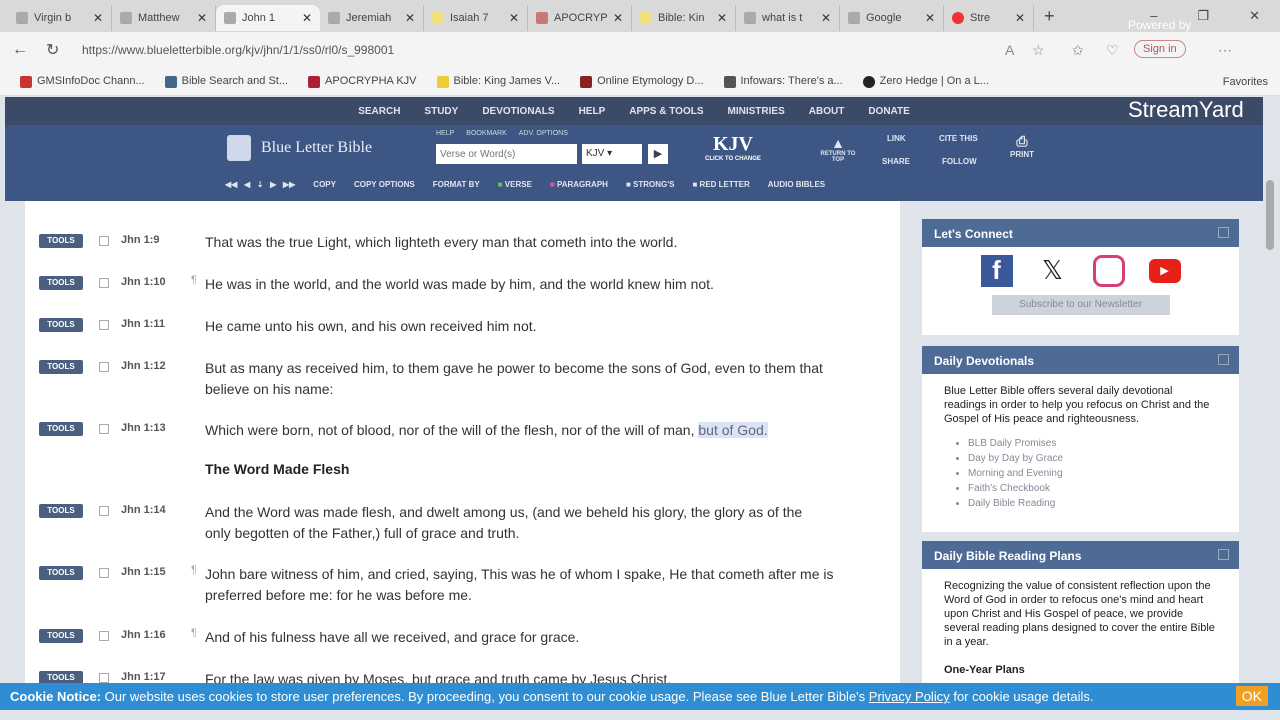 The width and height of the screenshot is (1280, 720). What do you see at coordinates (156, 677) in the screenshot?
I see `verse-ref: Jhn 1:17` at bounding box center [156, 677].